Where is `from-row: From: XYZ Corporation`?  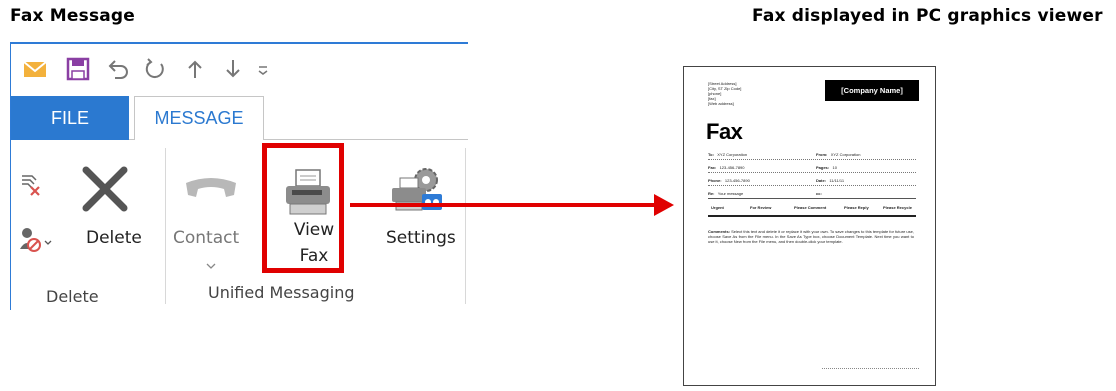 from-row: From: XYZ Corporation is located at coordinates (838, 154).